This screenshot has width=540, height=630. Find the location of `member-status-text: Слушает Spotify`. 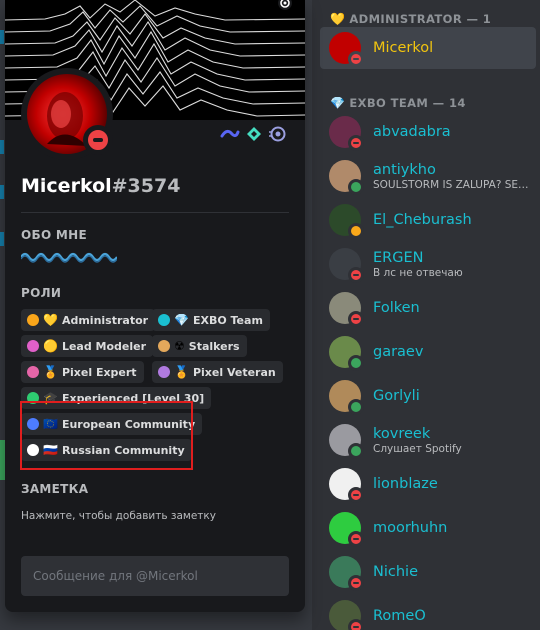

member-status-text: Слушает Spotify is located at coordinates (417, 448).